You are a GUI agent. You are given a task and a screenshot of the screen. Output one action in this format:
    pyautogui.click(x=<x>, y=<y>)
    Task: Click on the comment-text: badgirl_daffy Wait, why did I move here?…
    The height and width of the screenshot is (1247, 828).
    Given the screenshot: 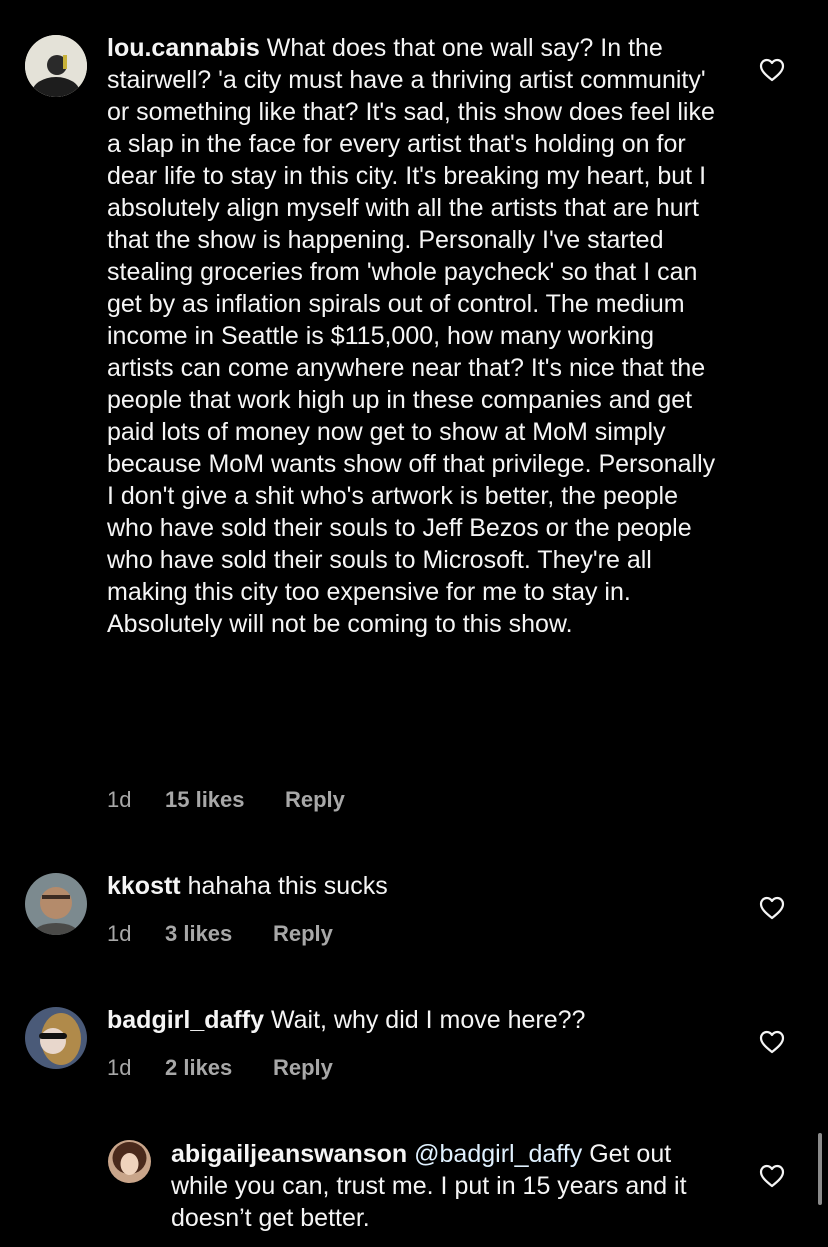 What is the action you would take?
    pyautogui.click(x=414, y=1020)
    